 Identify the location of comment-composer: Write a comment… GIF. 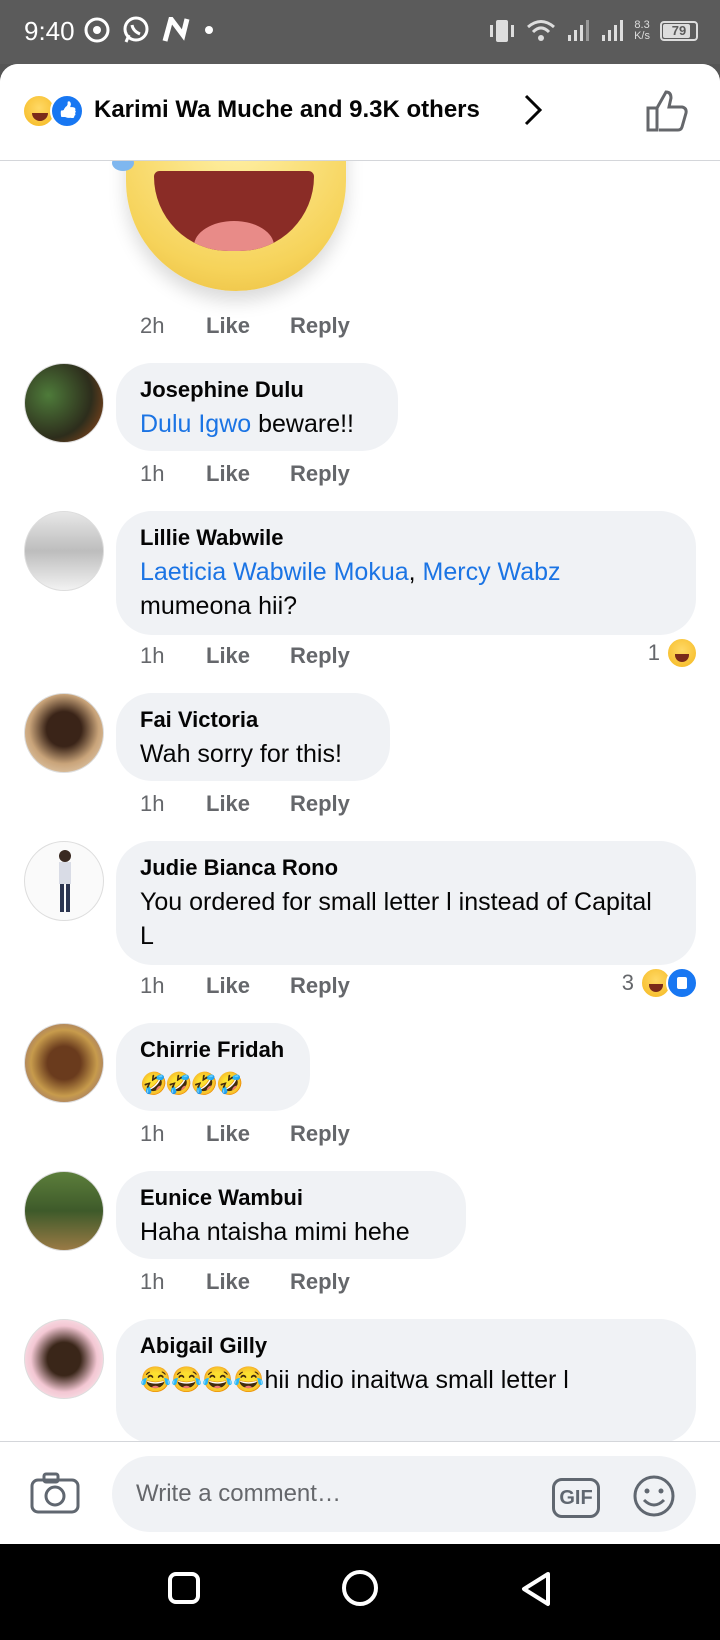
(360, 1492).